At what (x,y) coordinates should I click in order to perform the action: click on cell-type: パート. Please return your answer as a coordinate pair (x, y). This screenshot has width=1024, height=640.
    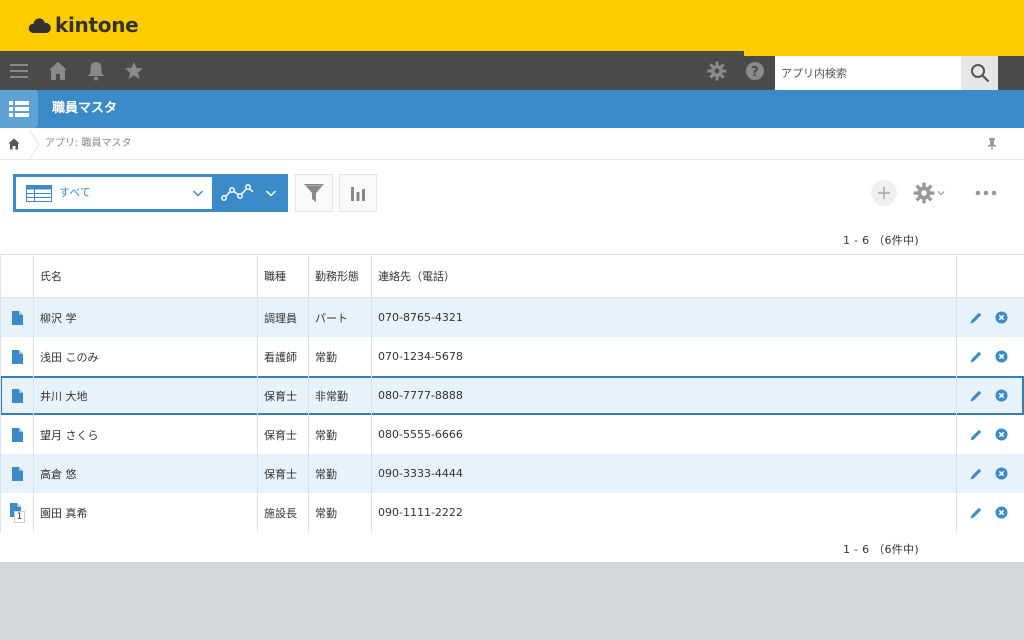
    Looking at the image, I should click on (340, 317).